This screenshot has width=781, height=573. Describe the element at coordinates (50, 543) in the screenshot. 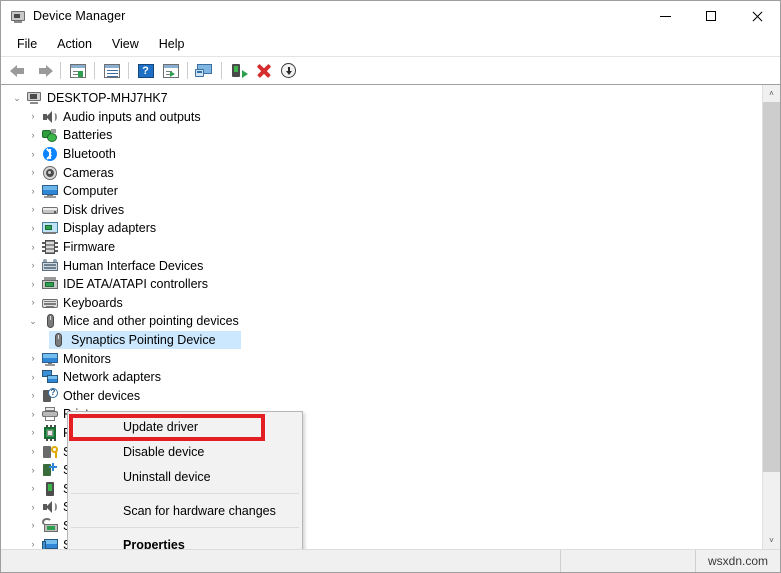

I see `system-device-icon` at that location.